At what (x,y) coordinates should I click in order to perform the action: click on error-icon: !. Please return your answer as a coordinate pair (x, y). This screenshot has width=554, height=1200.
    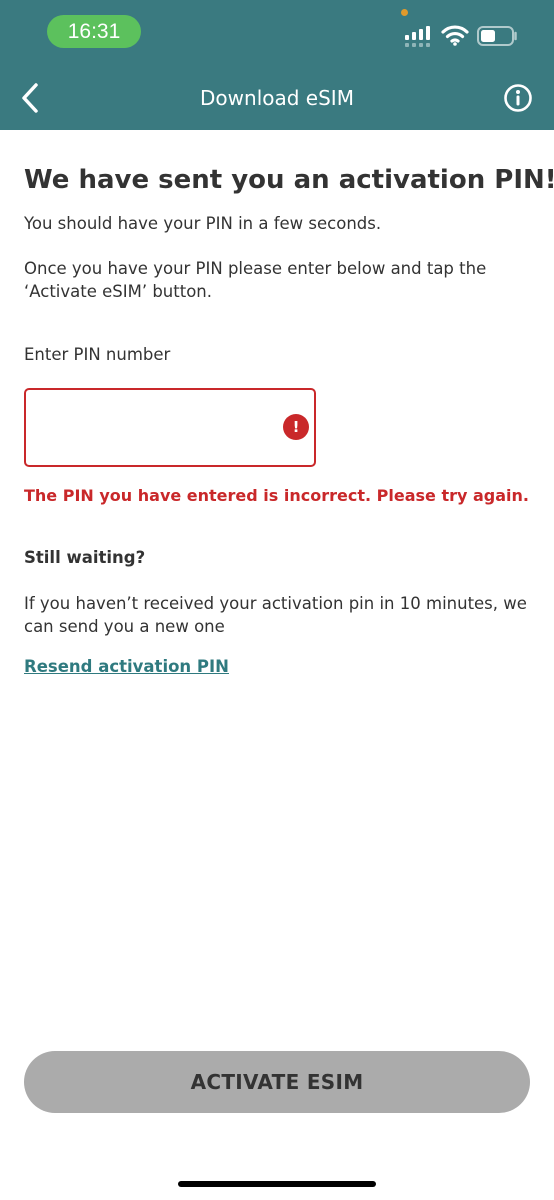
    Looking at the image, I should click on (296, 427).